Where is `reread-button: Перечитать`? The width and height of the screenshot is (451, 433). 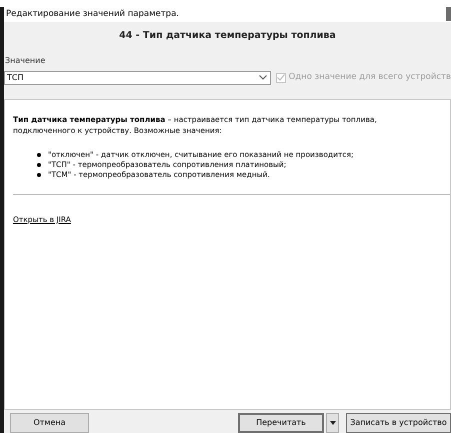 reread-button: Перечитать is located at coordinates (281, 423).